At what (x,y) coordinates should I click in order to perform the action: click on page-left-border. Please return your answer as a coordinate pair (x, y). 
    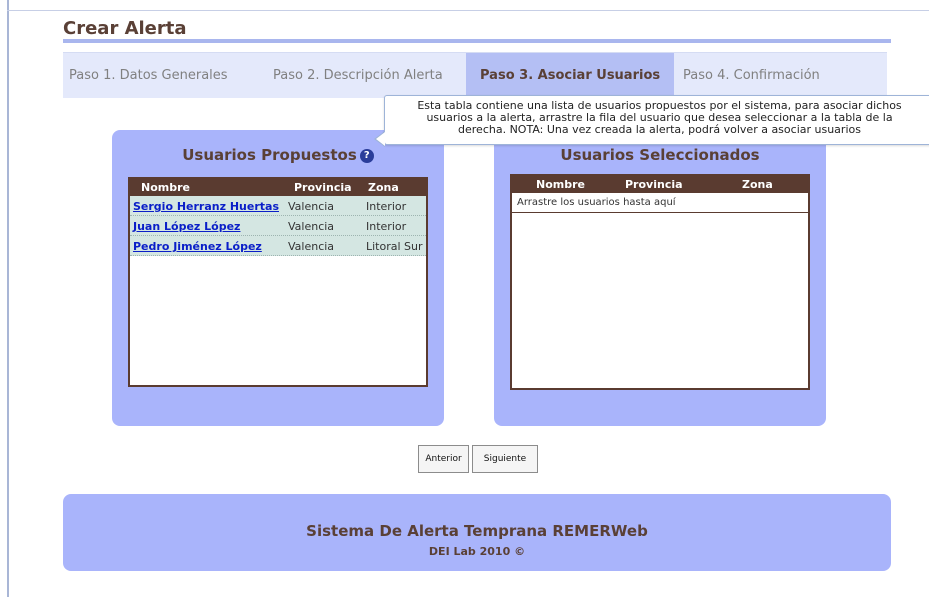
    Looking at the image, I should click on (8, 298).